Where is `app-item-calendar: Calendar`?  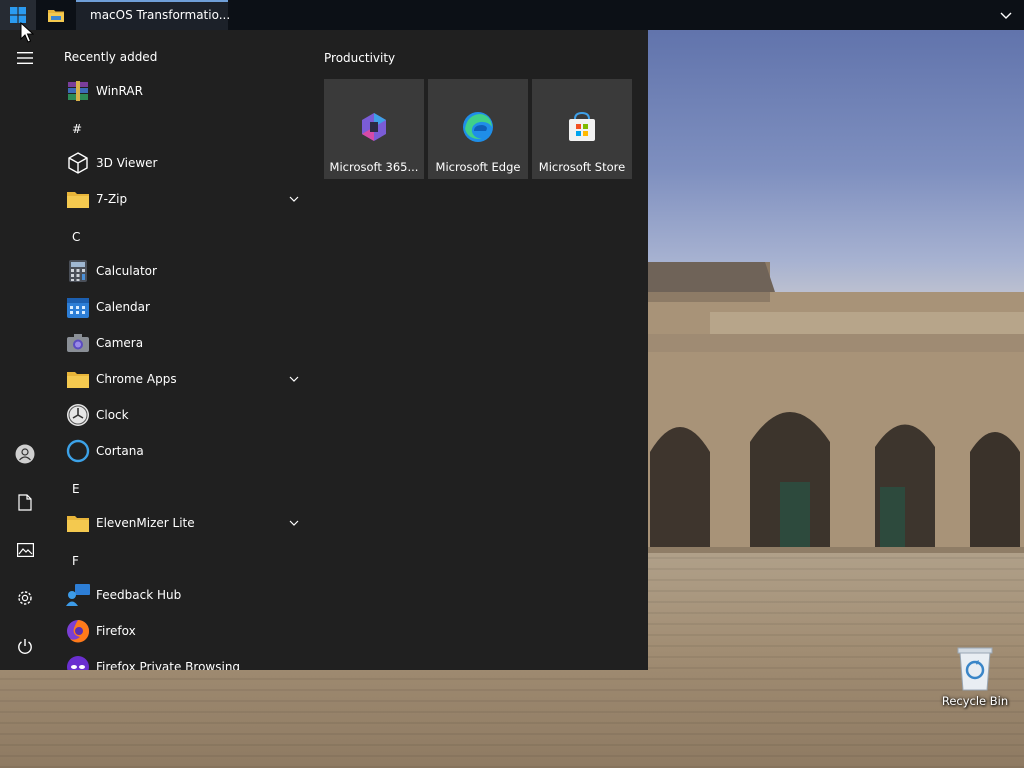
app-item-calendar: Calendar is located at coordinates (181, 307).